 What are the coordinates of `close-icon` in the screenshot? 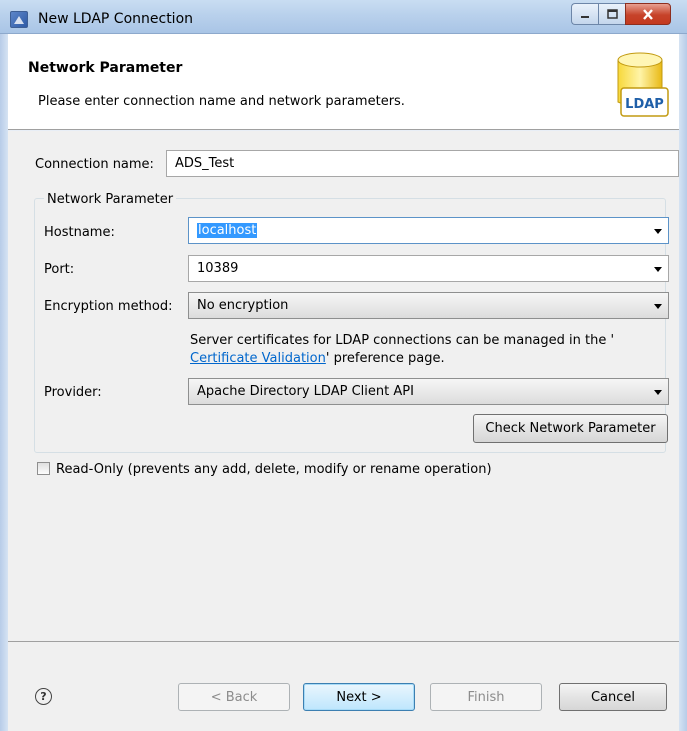 It's located at (648, 14).